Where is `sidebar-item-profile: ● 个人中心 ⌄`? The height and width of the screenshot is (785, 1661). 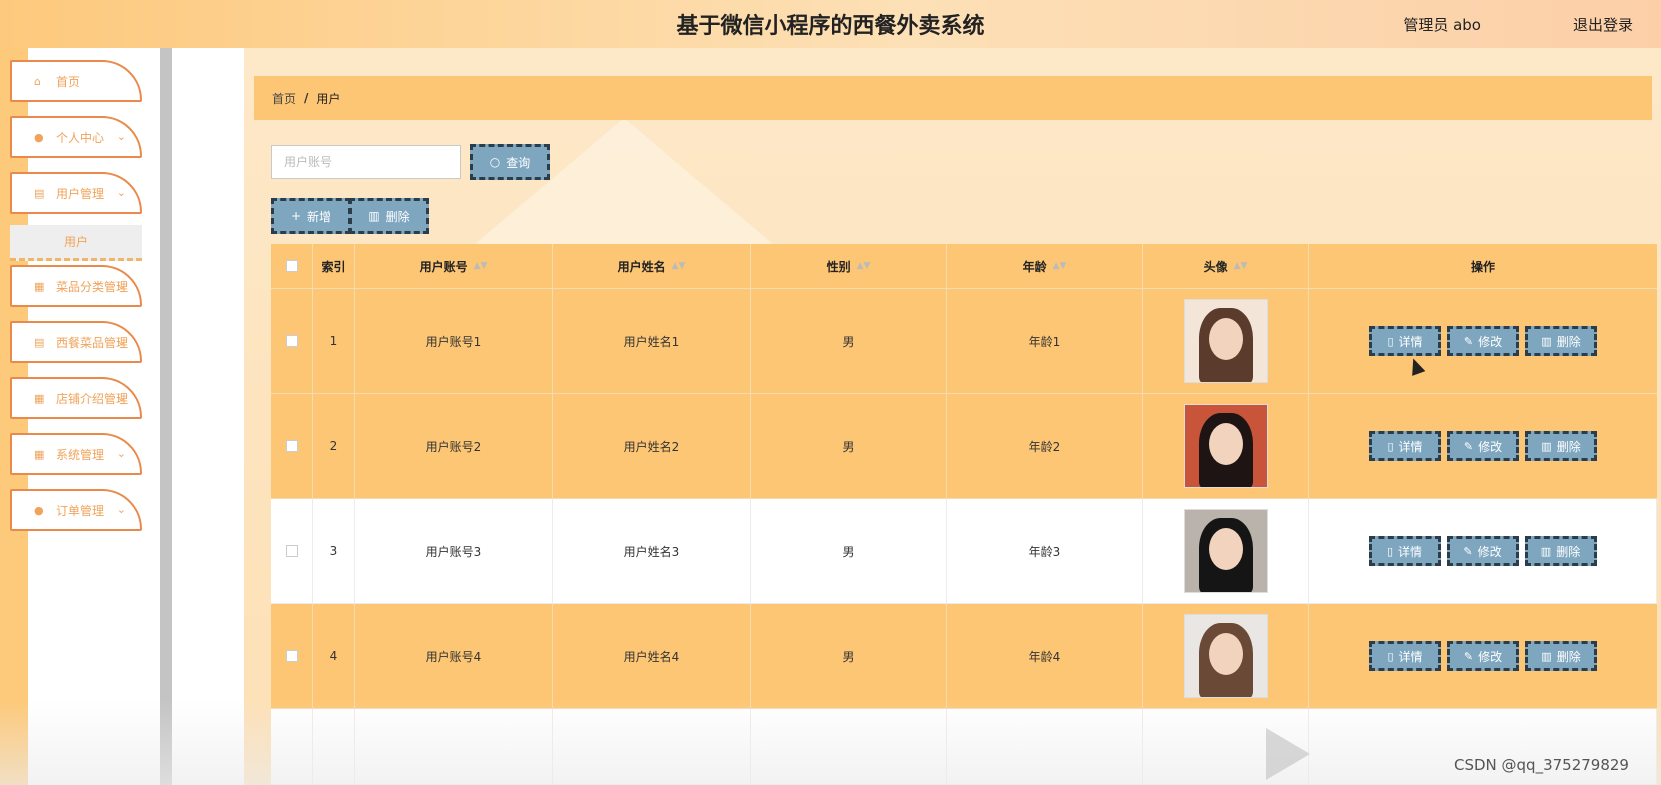
sidebar-item-profile: ● 个人中心 ⌄ is located at coordinates (76, 137).